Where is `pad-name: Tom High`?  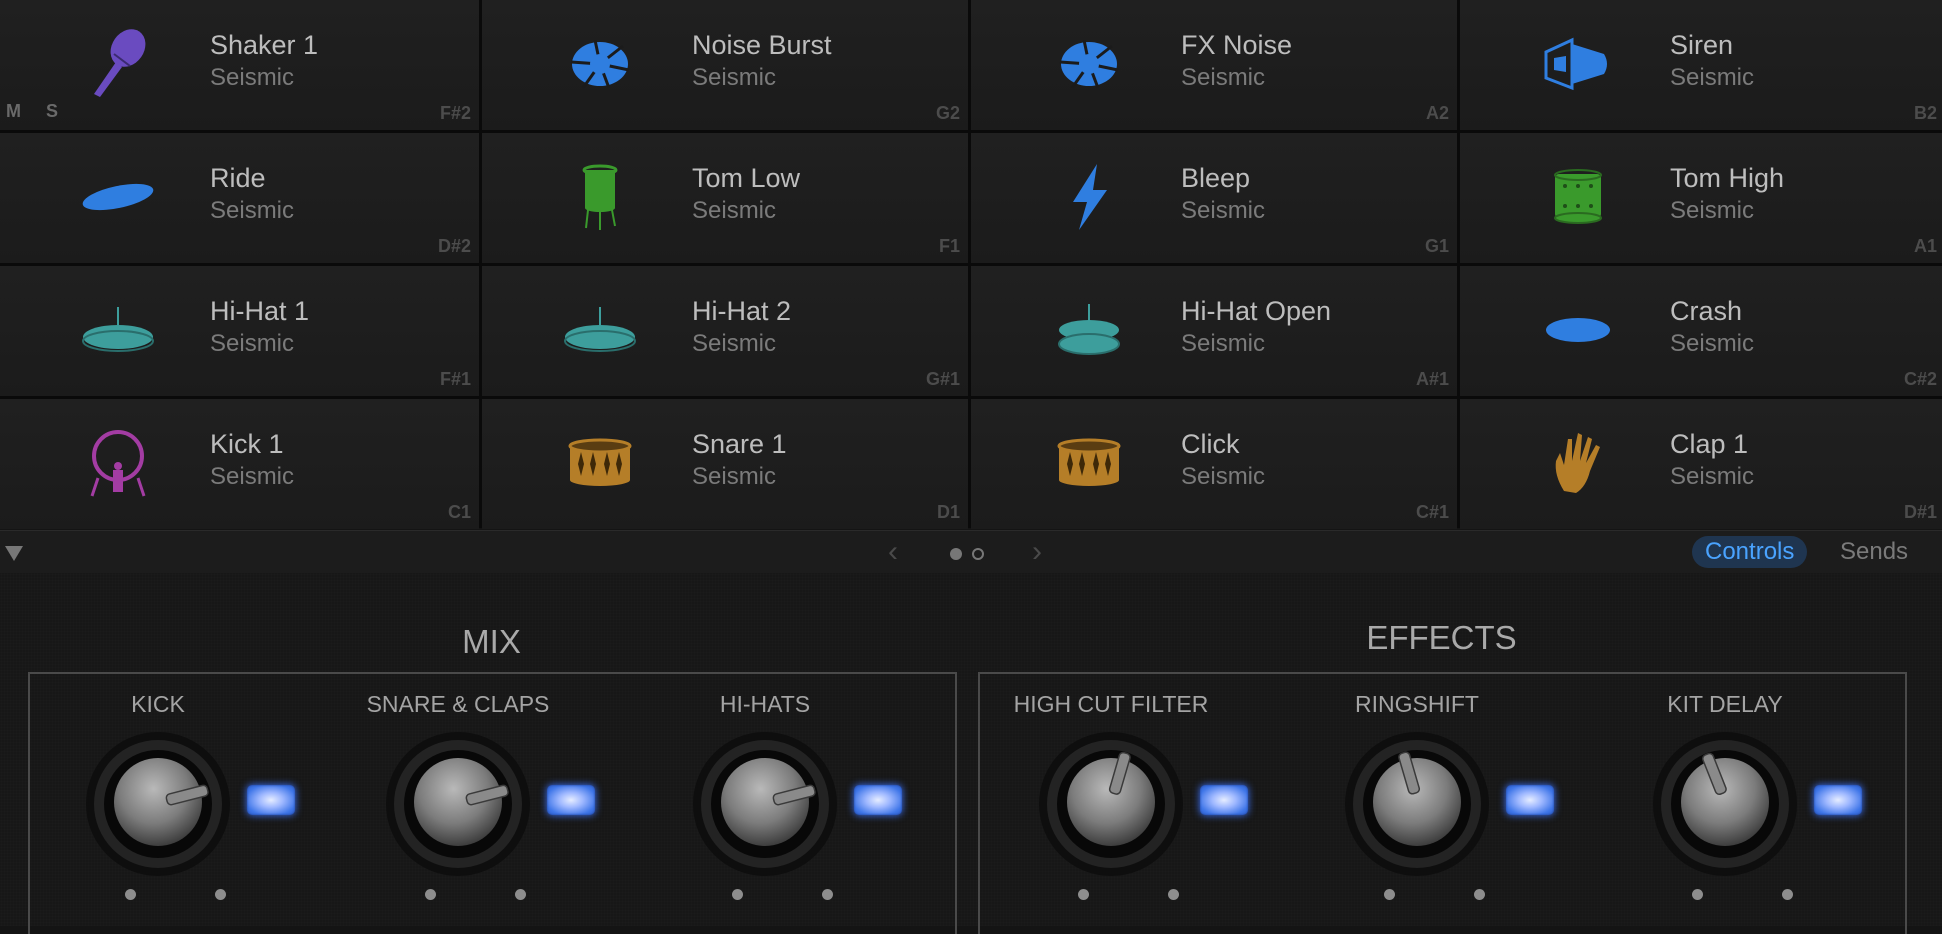 pad-name: Tom High is located at coordinates (1727, 178).